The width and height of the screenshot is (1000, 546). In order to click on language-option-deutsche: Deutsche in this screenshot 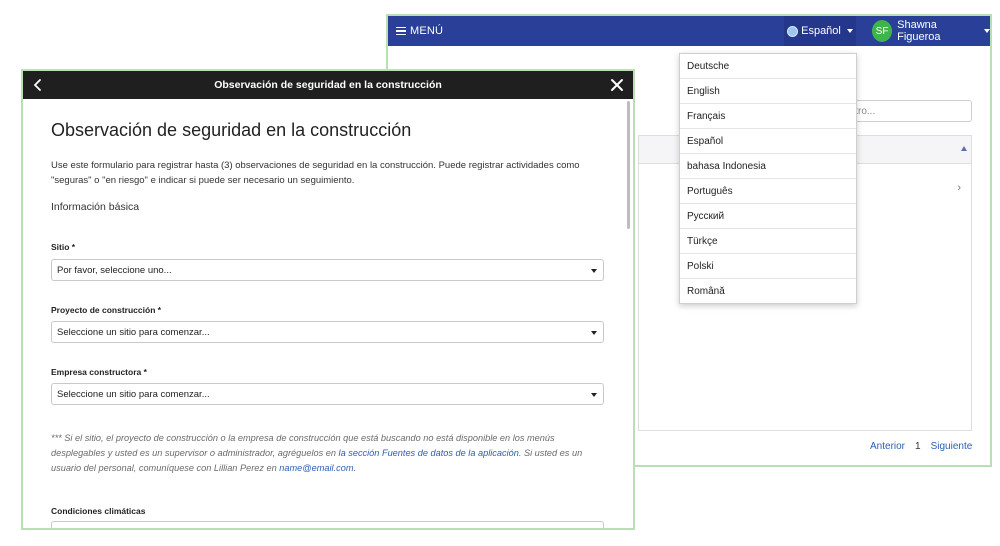, I will do `click(768, 66)`.